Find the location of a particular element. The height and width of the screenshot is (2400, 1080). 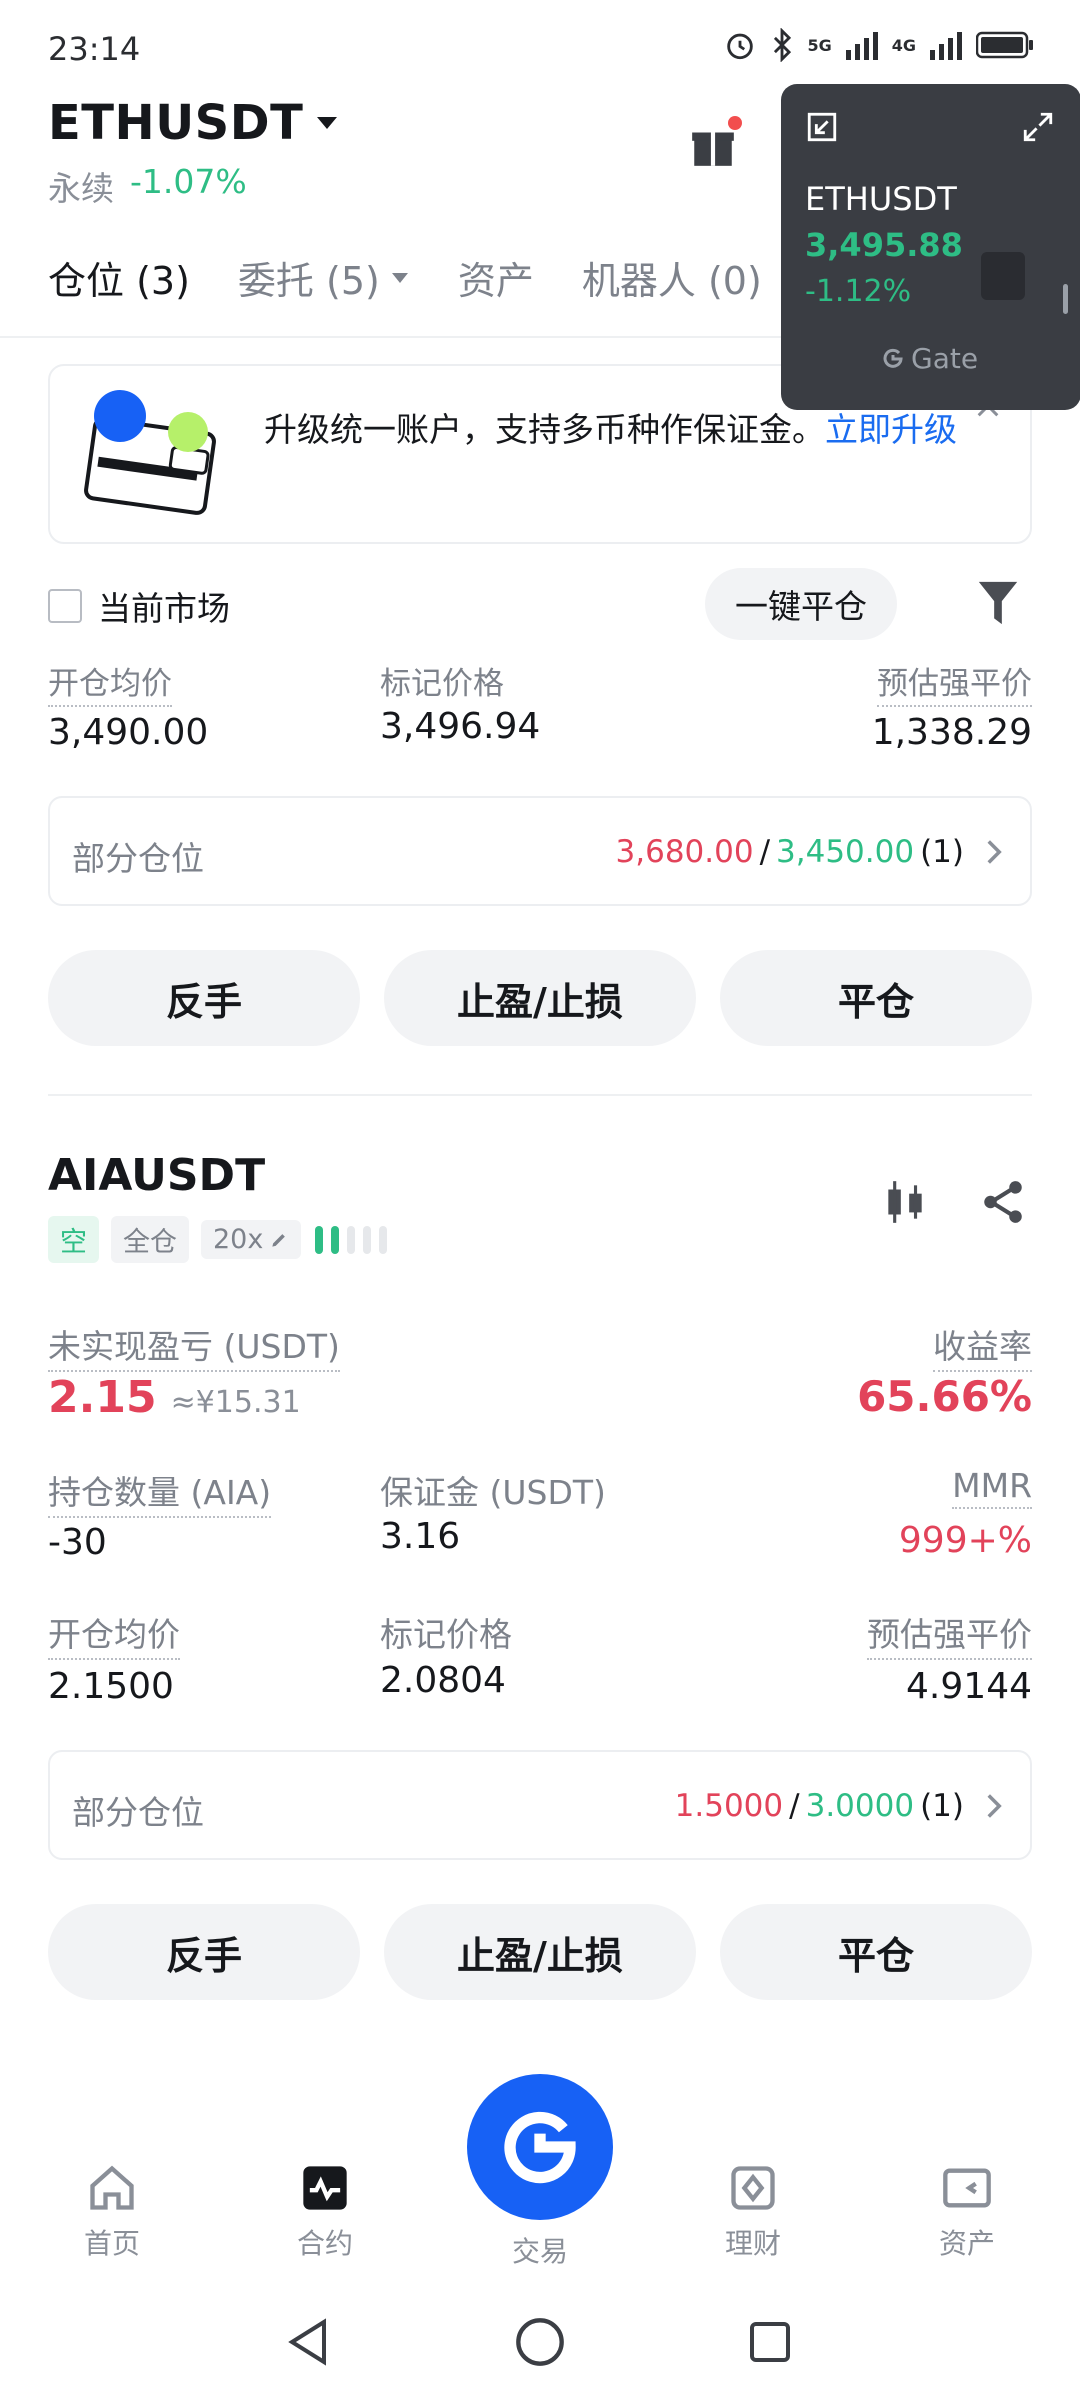

aia-reverse-button: 反手 is located at coordinates (204, 1952).